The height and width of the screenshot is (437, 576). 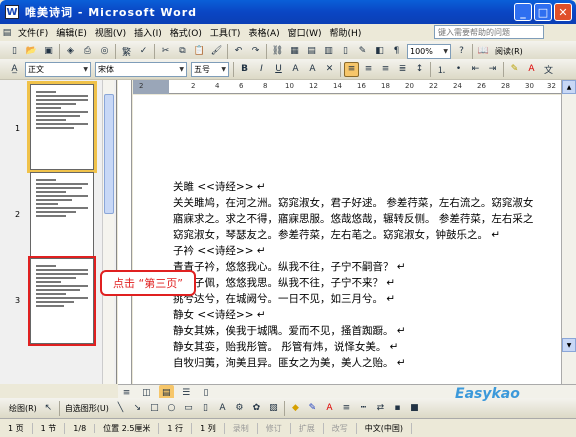 I want to click on document-map-icon: ◧, so click(x=379, y=51).